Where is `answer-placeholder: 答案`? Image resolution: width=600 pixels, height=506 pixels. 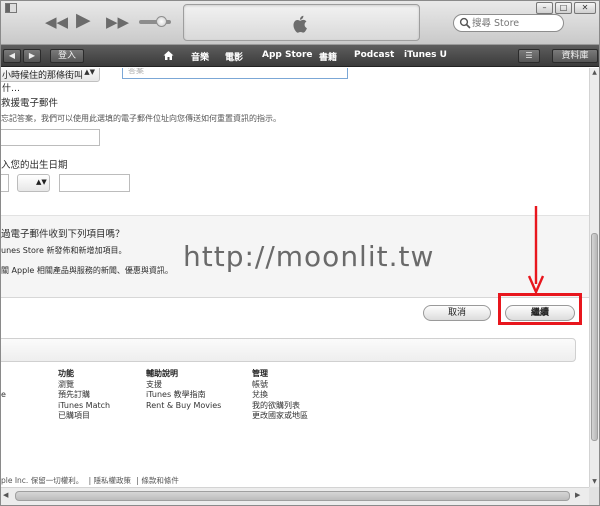
answer-placeholder: 答案 is located at coordinates (136, 71).